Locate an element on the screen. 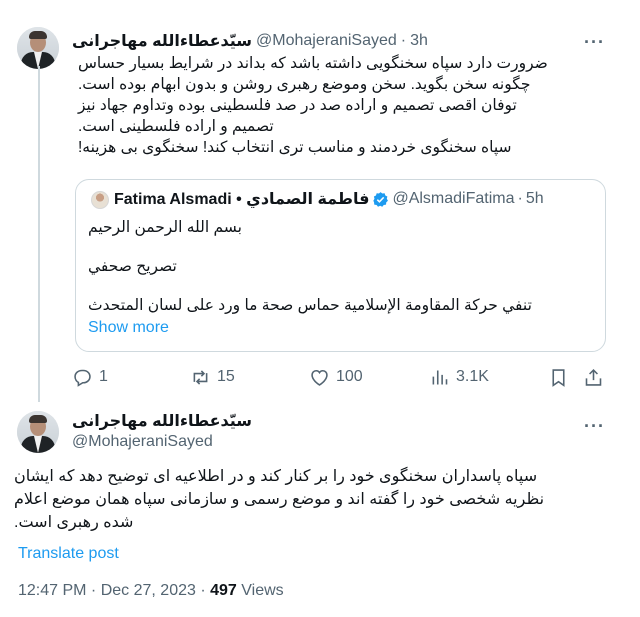 This screenshot has width=640, height=617. bookmark-button is located at coordinates (558, 377).